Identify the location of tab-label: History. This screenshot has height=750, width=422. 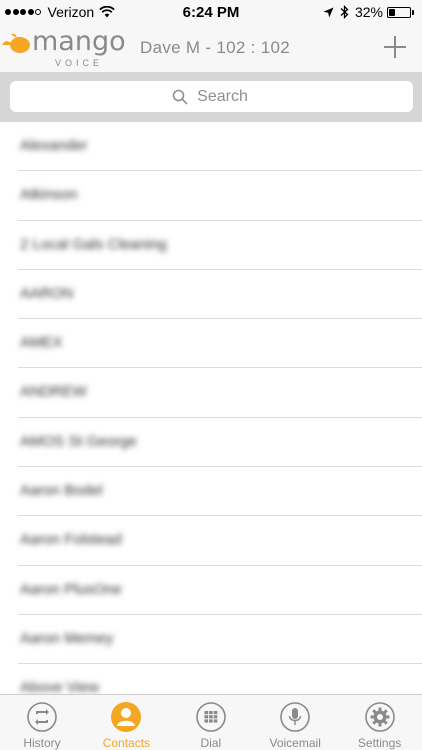
(42, 743).